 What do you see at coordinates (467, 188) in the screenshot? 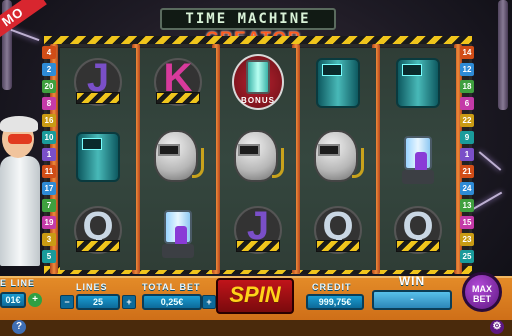
I see `payline-indicator: 24` at bounding box center [467, 188].